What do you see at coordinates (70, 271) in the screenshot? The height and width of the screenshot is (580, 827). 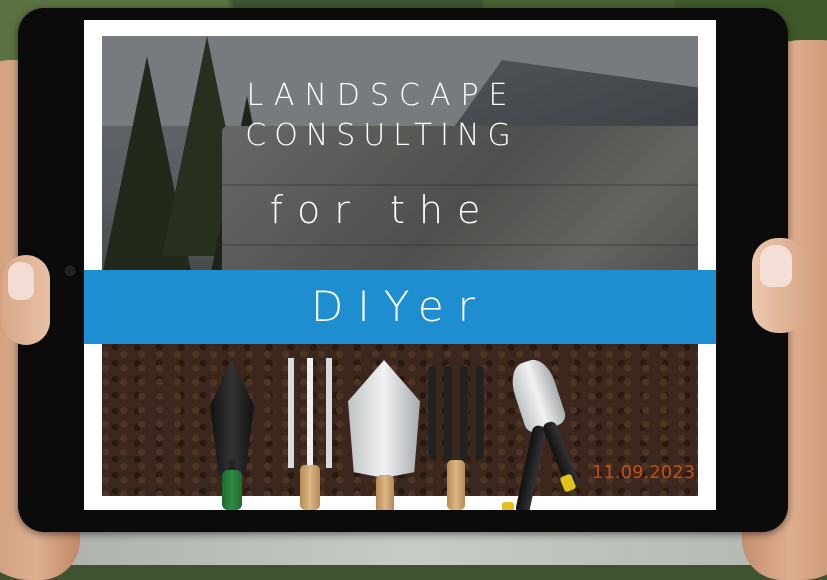 I see `camera-icon` at bounding box center [70, 271].